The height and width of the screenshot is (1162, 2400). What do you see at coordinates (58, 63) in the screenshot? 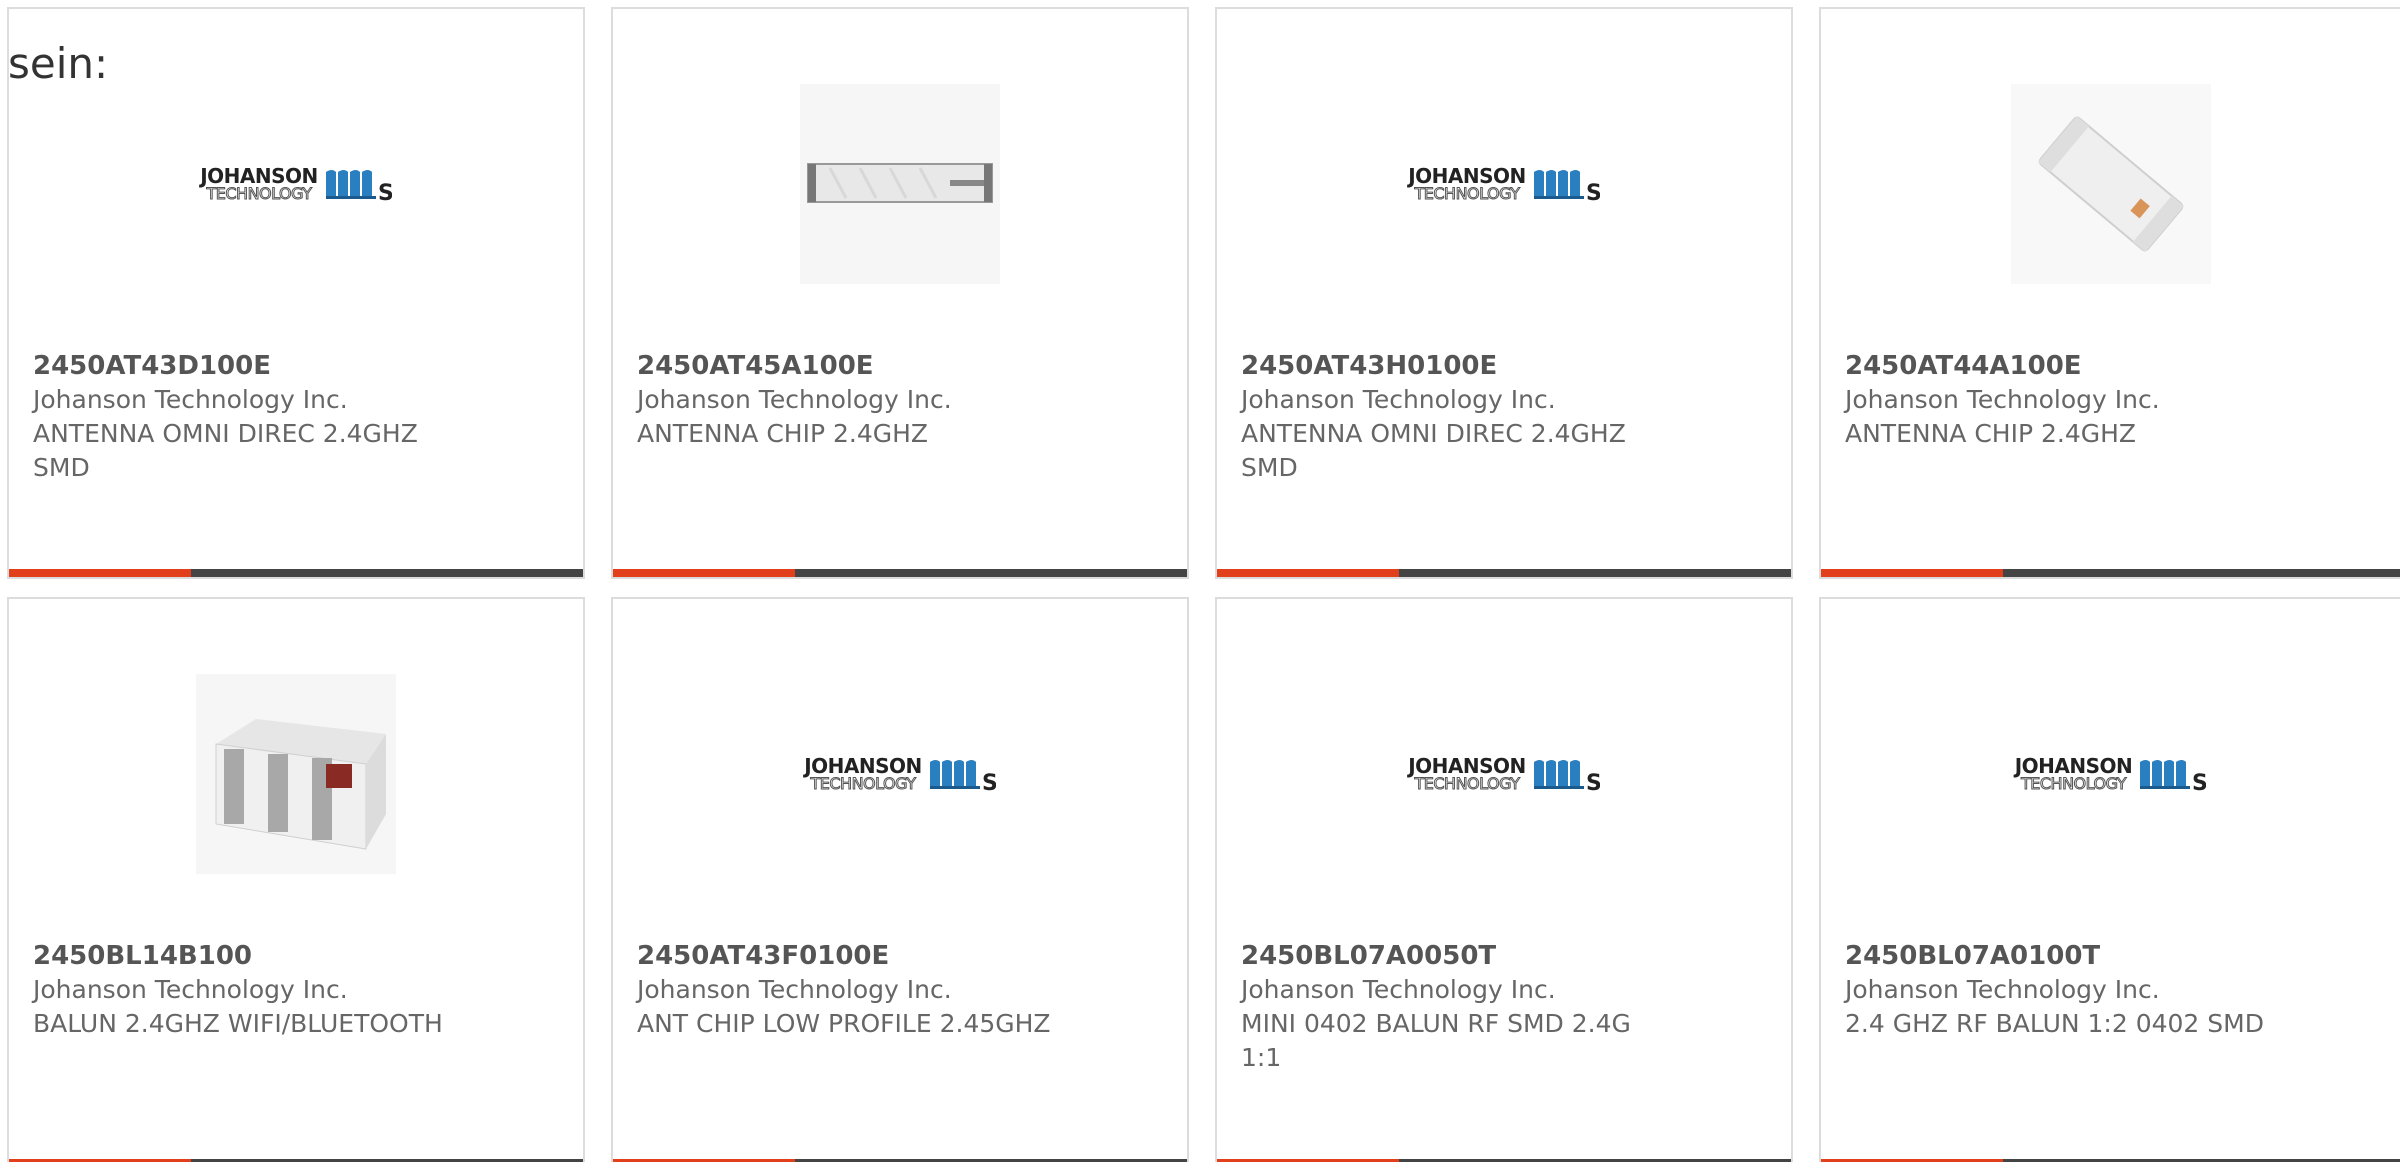
I see `intro-text: sein:` at bounding box center [58, 63].